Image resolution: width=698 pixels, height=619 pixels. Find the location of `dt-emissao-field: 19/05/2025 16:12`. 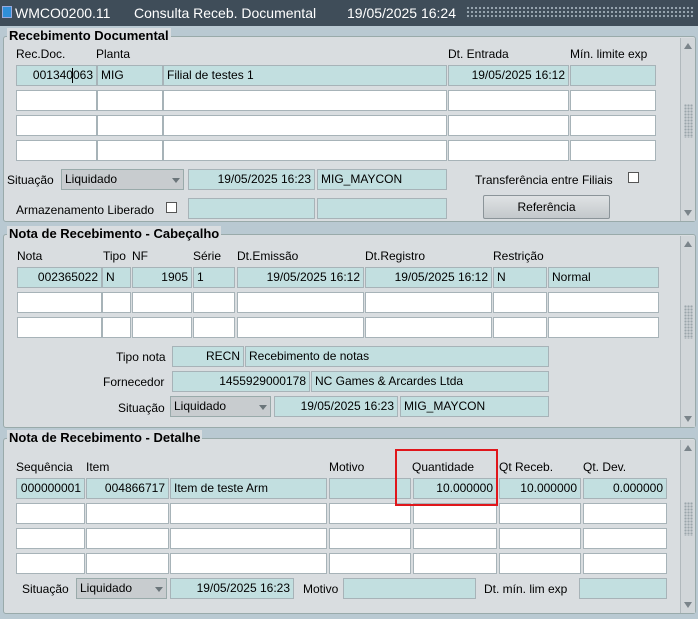

dt-emissao-field: 19/05/2025 16:12 is located at coordinates (300, 277).